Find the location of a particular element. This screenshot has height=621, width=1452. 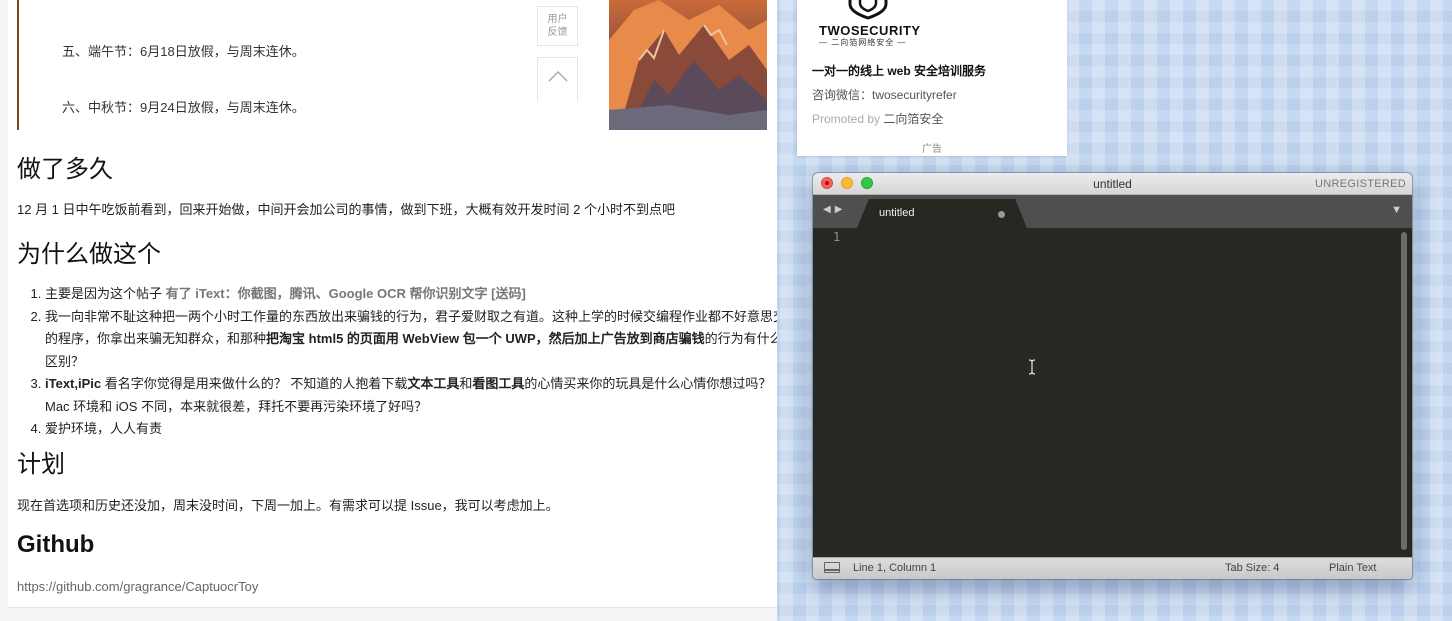

ad-promoted-prefix: Promoted by is located at coordinates (848, 119).